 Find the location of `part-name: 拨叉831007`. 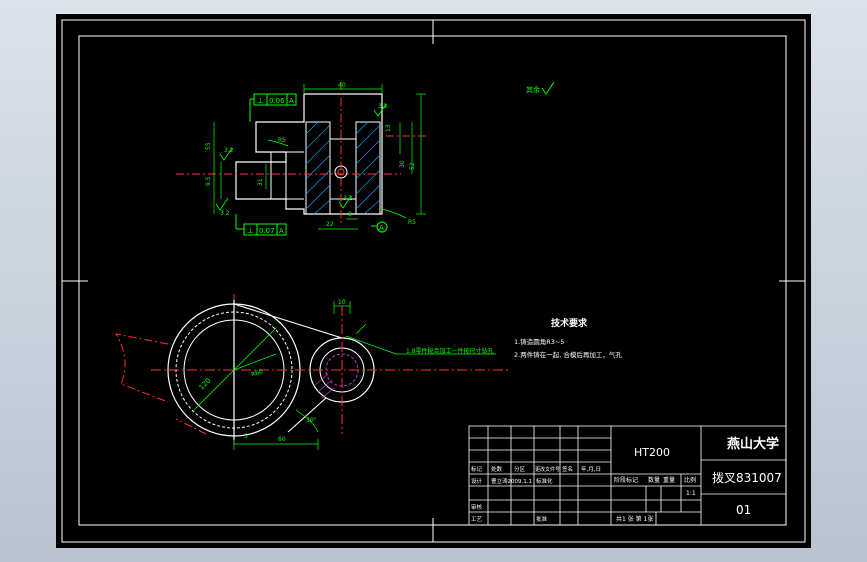

part-name: 拨叉831007 is located at coordinates (747, 478).